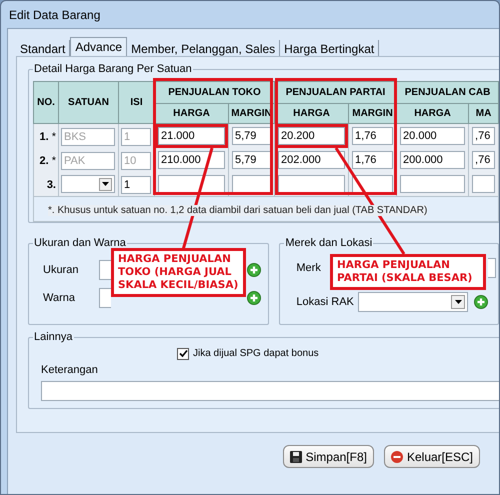 This screenshot has height=495, width=500. What do you see at coordinates (178, 272) in the screenshot?
I see `callout-note: HARGA PENJUALAN TOKO (HARGA JUAL SKALA KECIL/BIASA)` at bounding box center [178, 272].